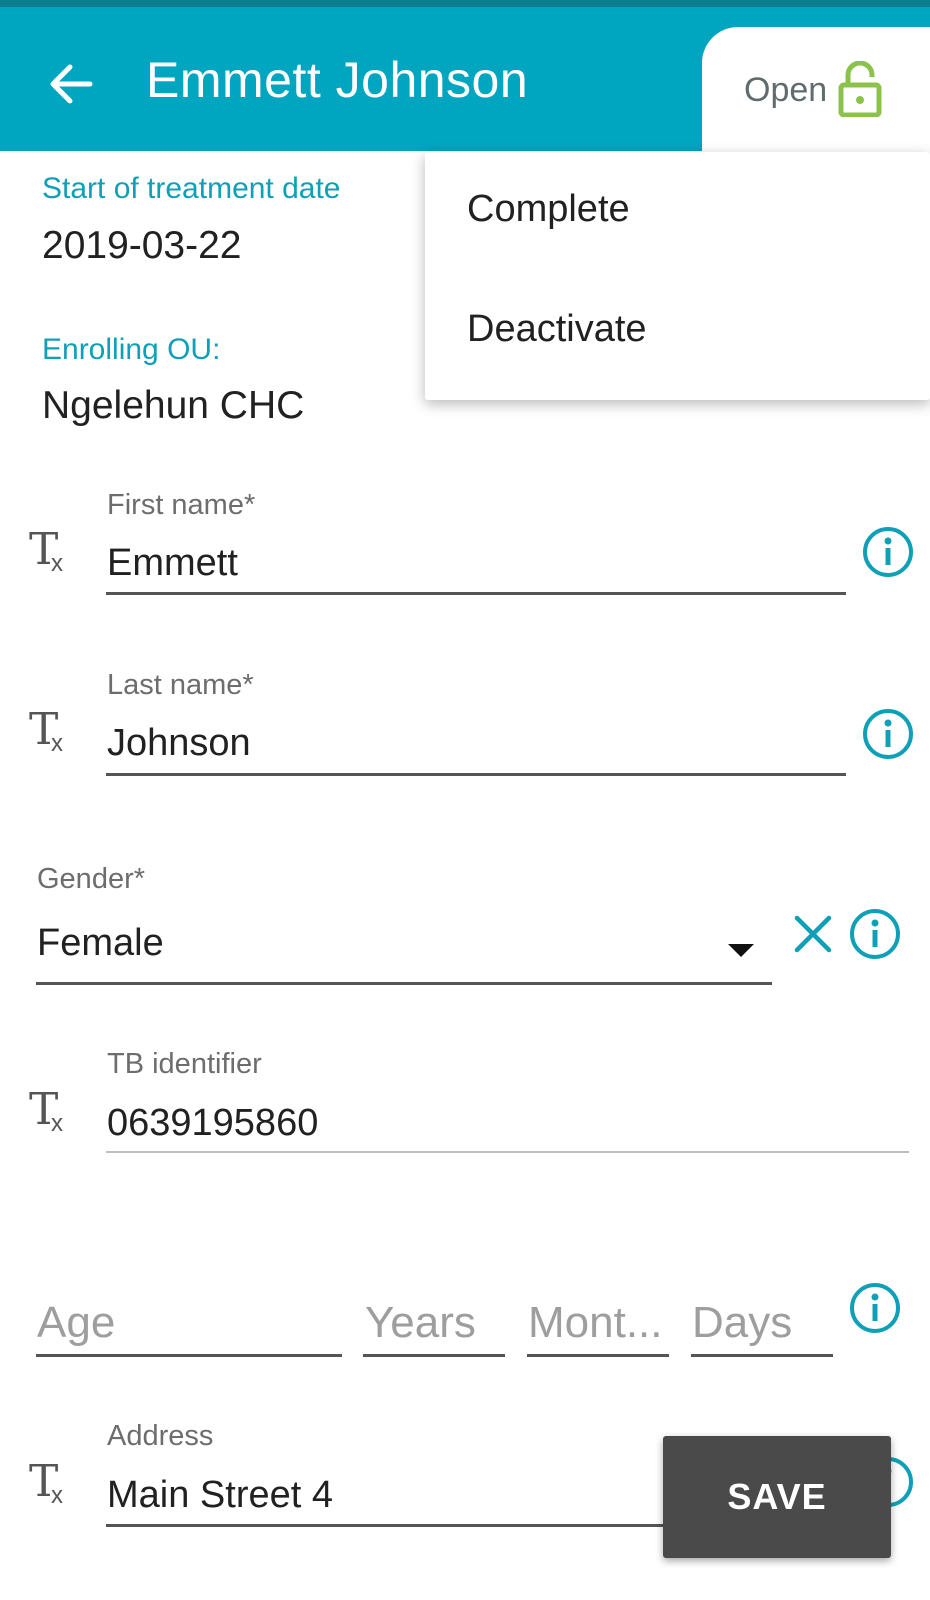 This screenshot has width=930, height=1600. What do you see at coordinates (173, 405) in the screenshot?
I see `enrolling-ou-value: Ngelehun CHC` at bounding box center [173, 405].